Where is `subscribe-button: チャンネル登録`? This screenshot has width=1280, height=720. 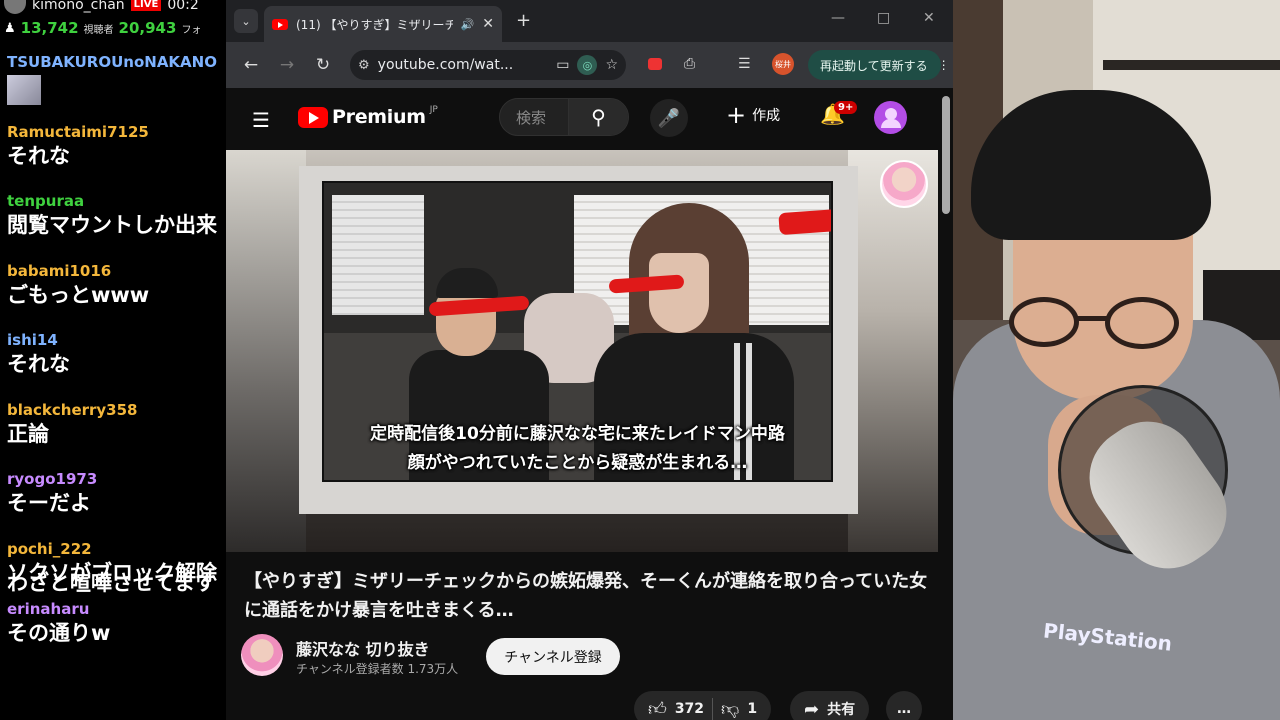 subscribe-button: チャンネル登録 is located at coordinates (553, 656).